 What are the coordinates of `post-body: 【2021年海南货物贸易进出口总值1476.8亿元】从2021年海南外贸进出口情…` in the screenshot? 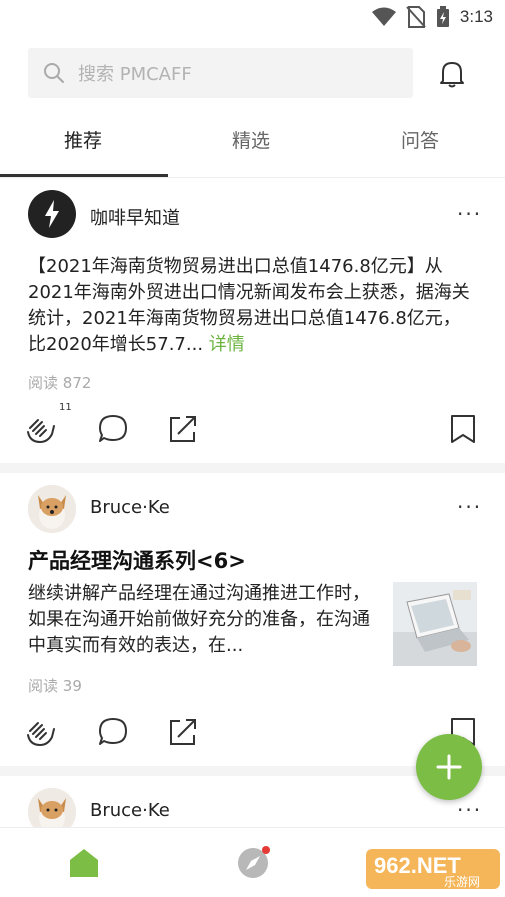 It's located at (249, 305).